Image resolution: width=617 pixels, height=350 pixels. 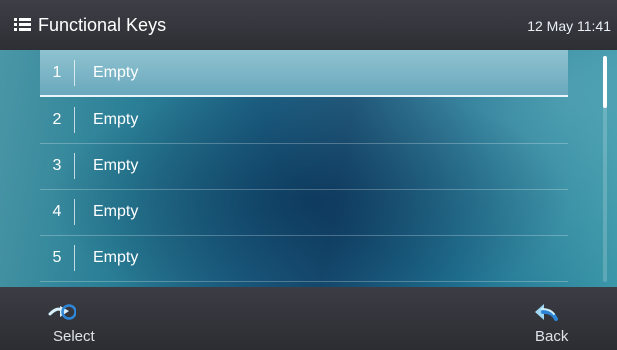 I want to click on list-item-1: 1 Empty, so click(x=304, y=73).